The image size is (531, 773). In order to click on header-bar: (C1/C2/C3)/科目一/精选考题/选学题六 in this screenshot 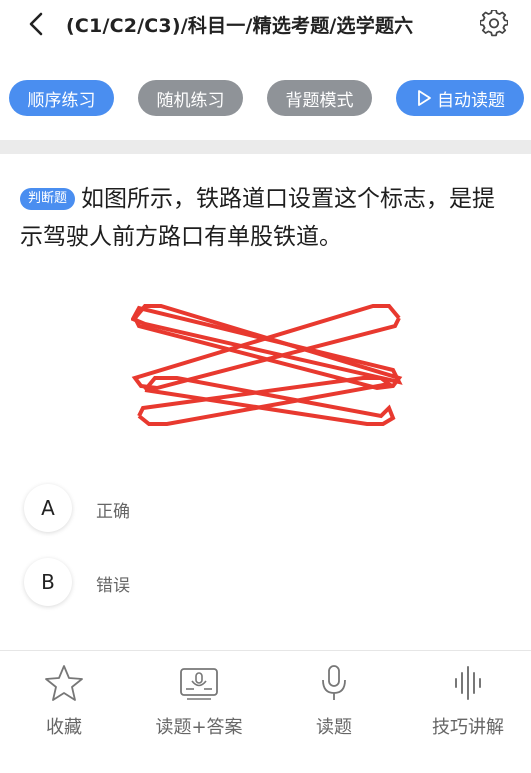, I will do `click(265, 24)`.